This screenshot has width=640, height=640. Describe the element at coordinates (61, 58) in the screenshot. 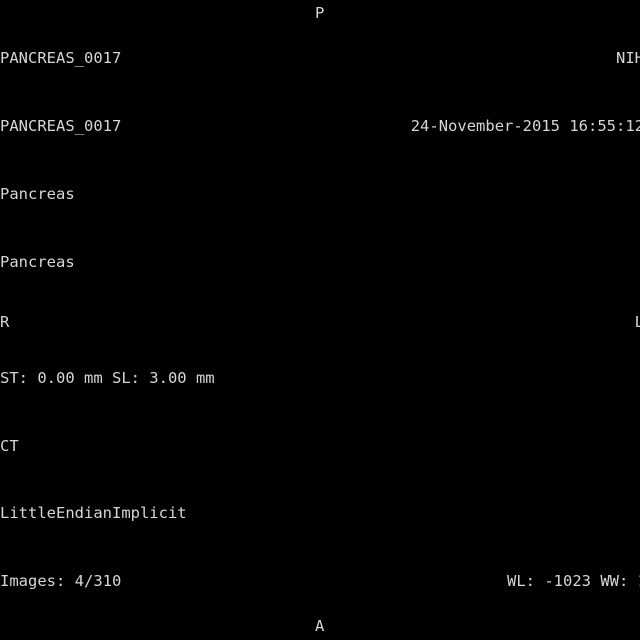

I see `patient-name: PANCREAS_0017` at that location.